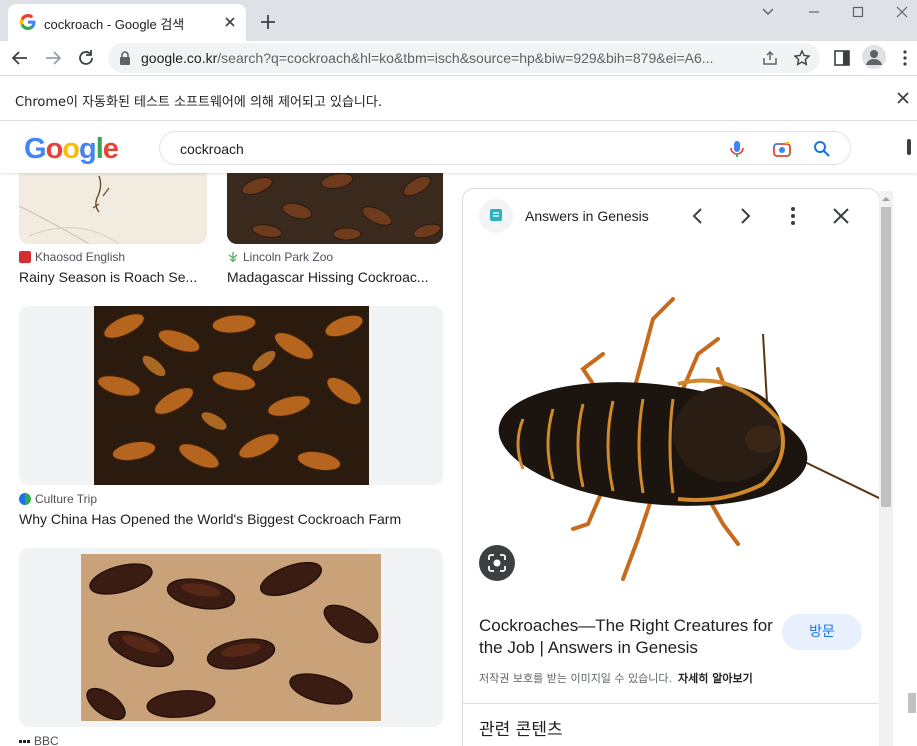 The width and height of the screenshot is (917, 746). Describe the element at coordinates (39, 740) in the screenshot. I see `result-source: BBC` at that location.